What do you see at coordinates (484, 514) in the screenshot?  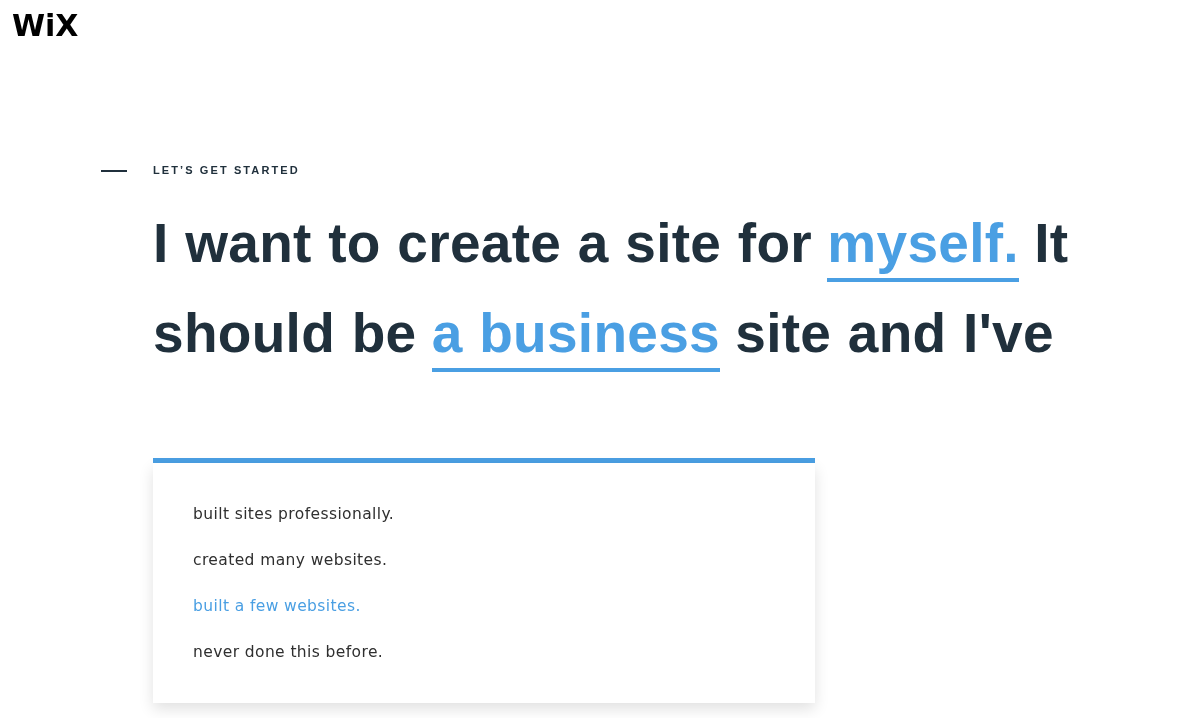 I see `menu-option: built sites professionally.` at bounding box center [484, 514].